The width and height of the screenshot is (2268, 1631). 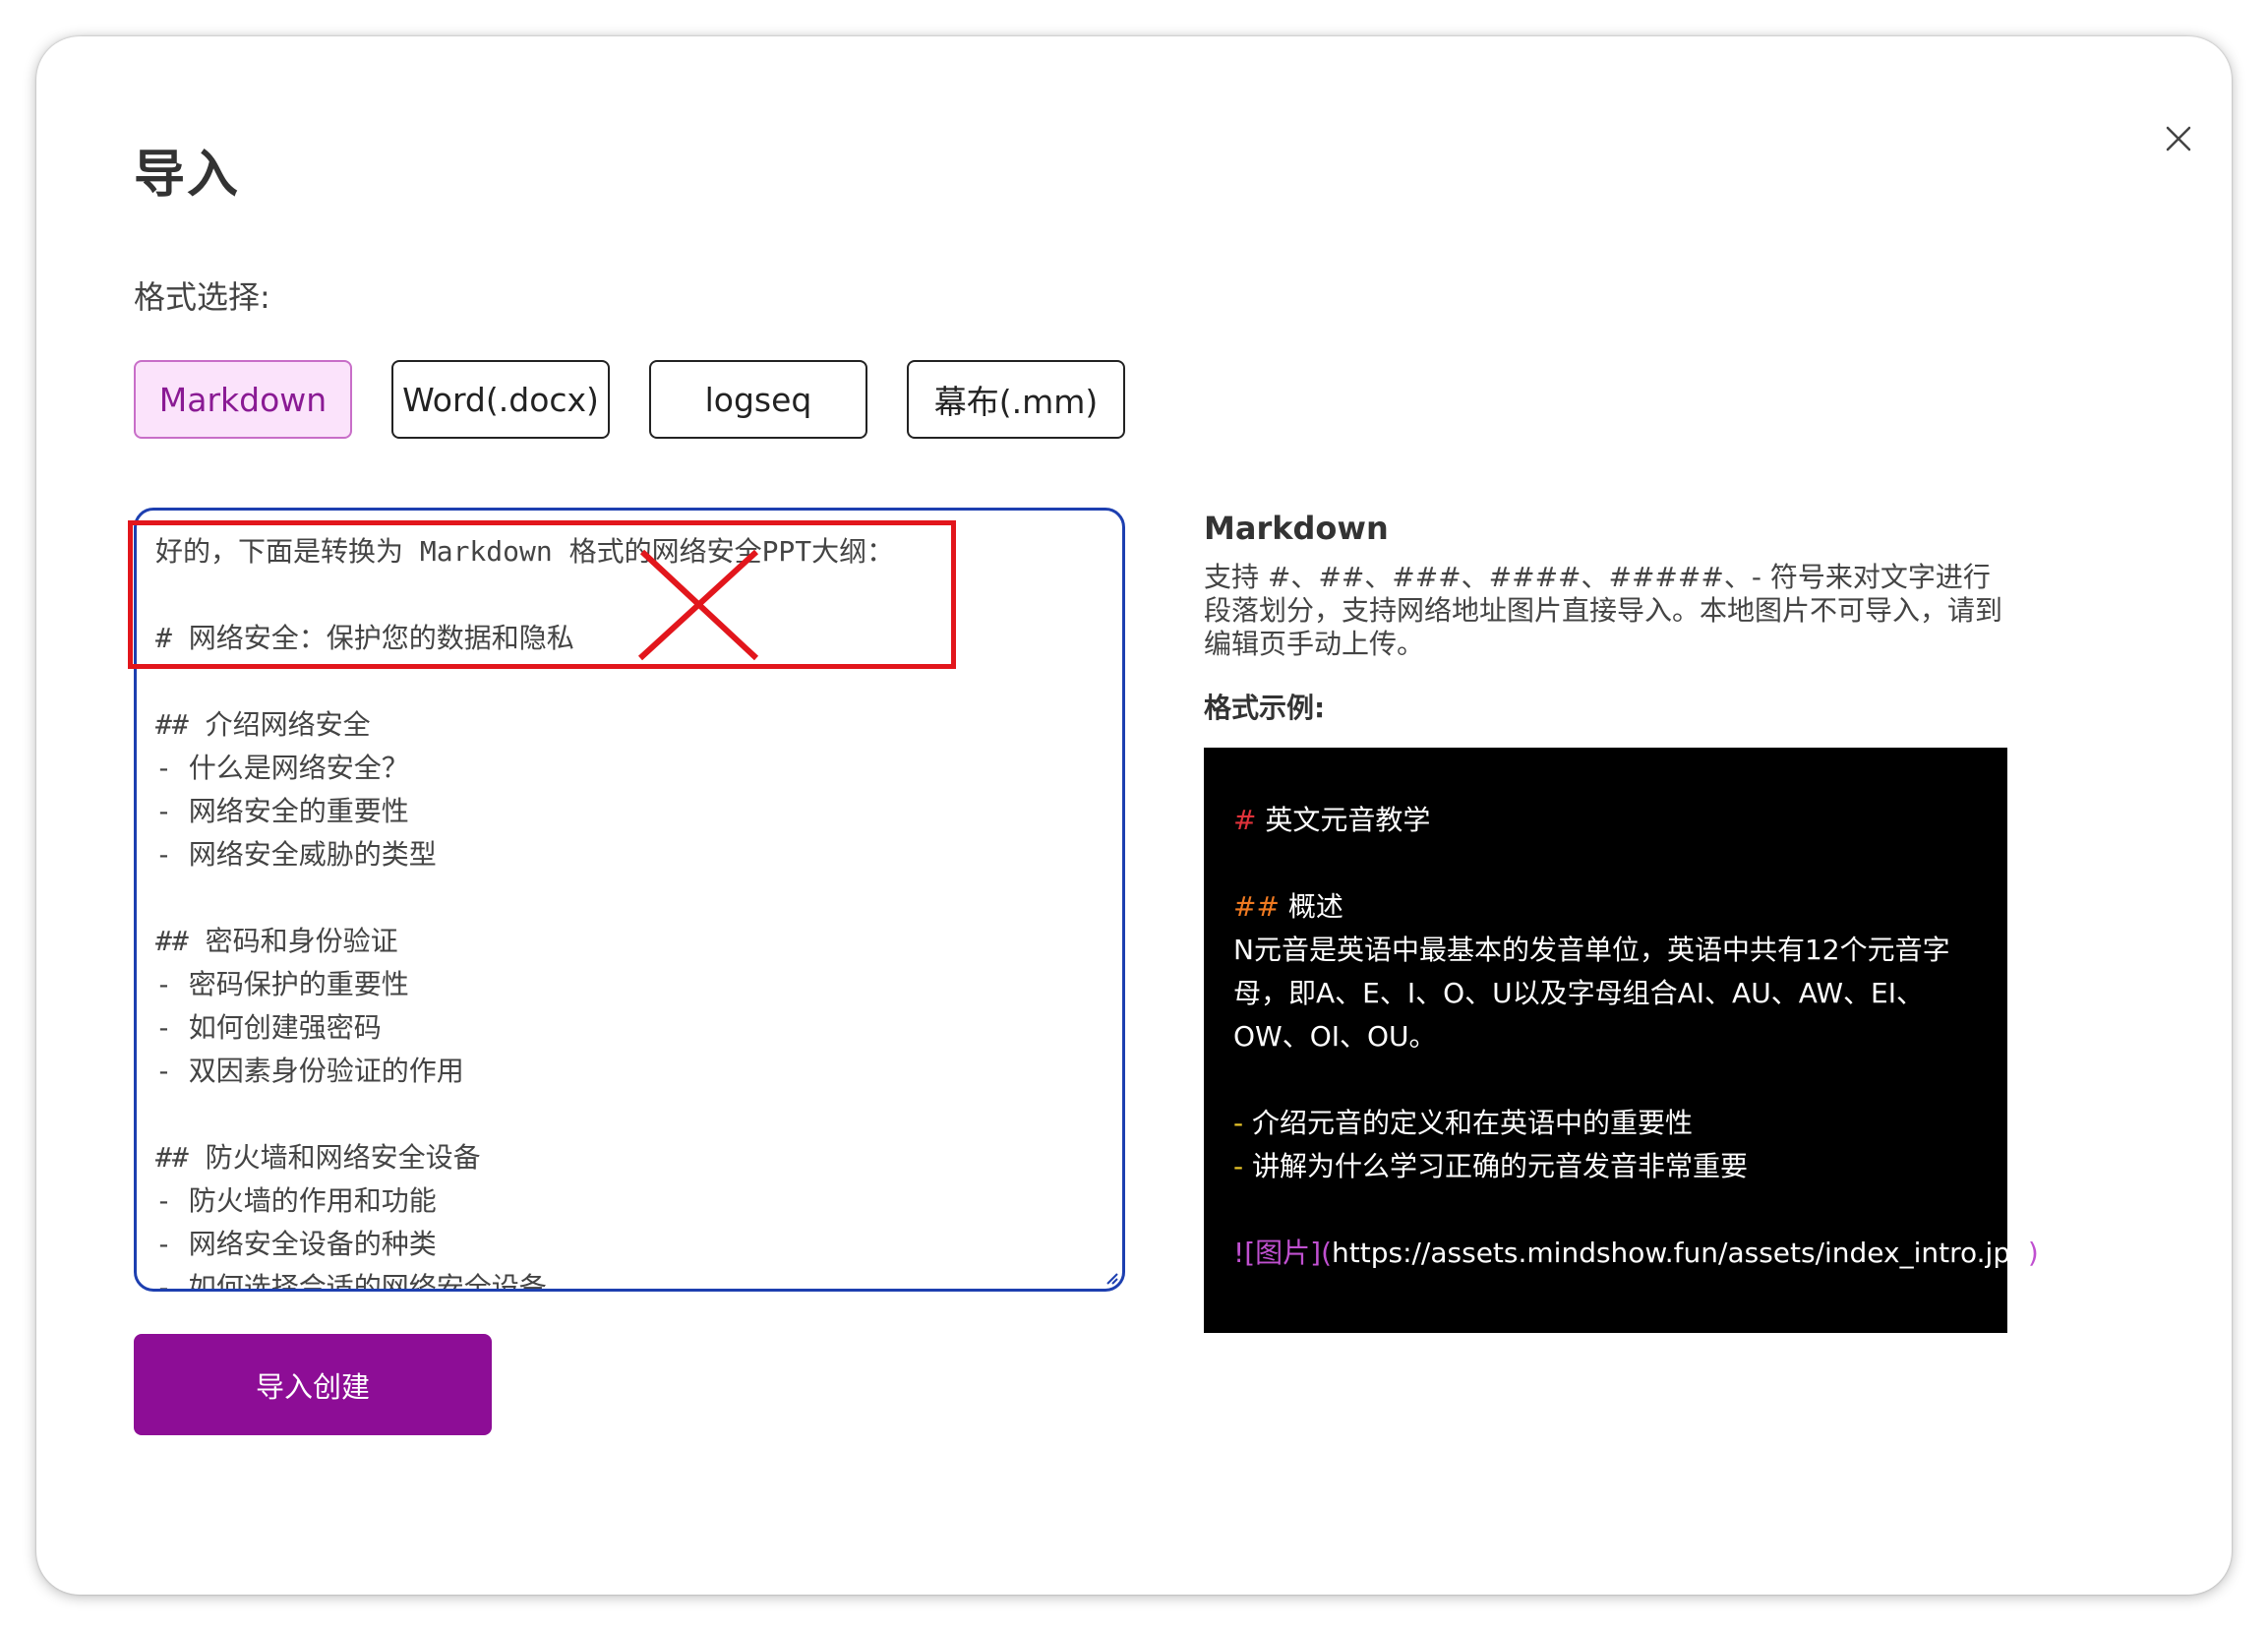 I want to click on format-markdown-button: Markdown, so click(x=243, y=399).